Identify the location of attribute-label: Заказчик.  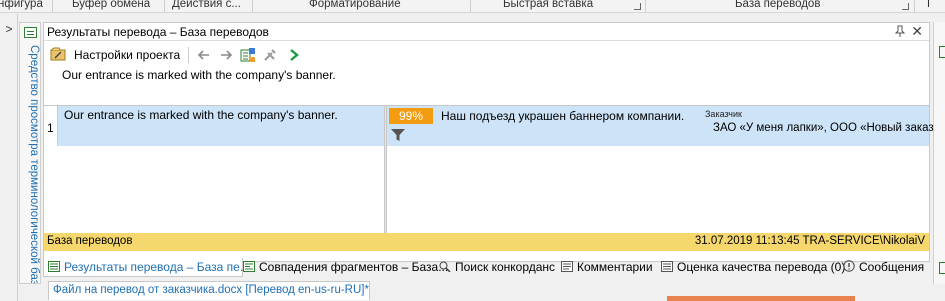
(723, 114).